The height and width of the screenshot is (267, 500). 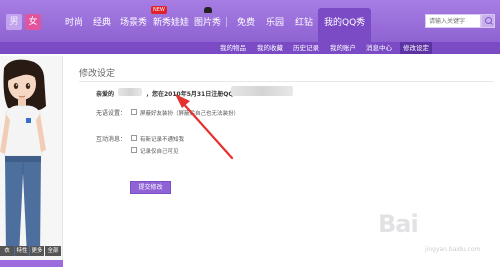 I want to click on self-only-checkbox, so click(x=134, y=150).